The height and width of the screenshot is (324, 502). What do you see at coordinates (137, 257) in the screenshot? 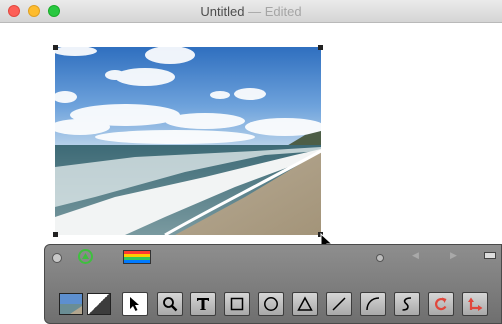
I see `color-picker-icon` at bounding box center [137, 257].